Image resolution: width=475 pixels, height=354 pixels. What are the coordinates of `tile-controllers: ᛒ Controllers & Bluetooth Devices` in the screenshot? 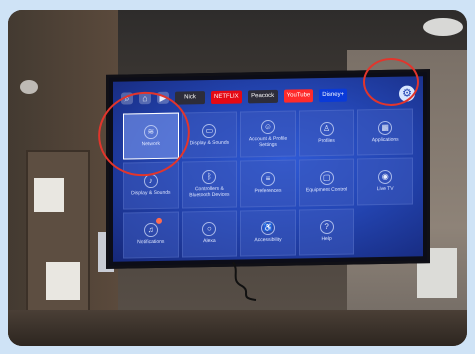 It's located at (209, 184).